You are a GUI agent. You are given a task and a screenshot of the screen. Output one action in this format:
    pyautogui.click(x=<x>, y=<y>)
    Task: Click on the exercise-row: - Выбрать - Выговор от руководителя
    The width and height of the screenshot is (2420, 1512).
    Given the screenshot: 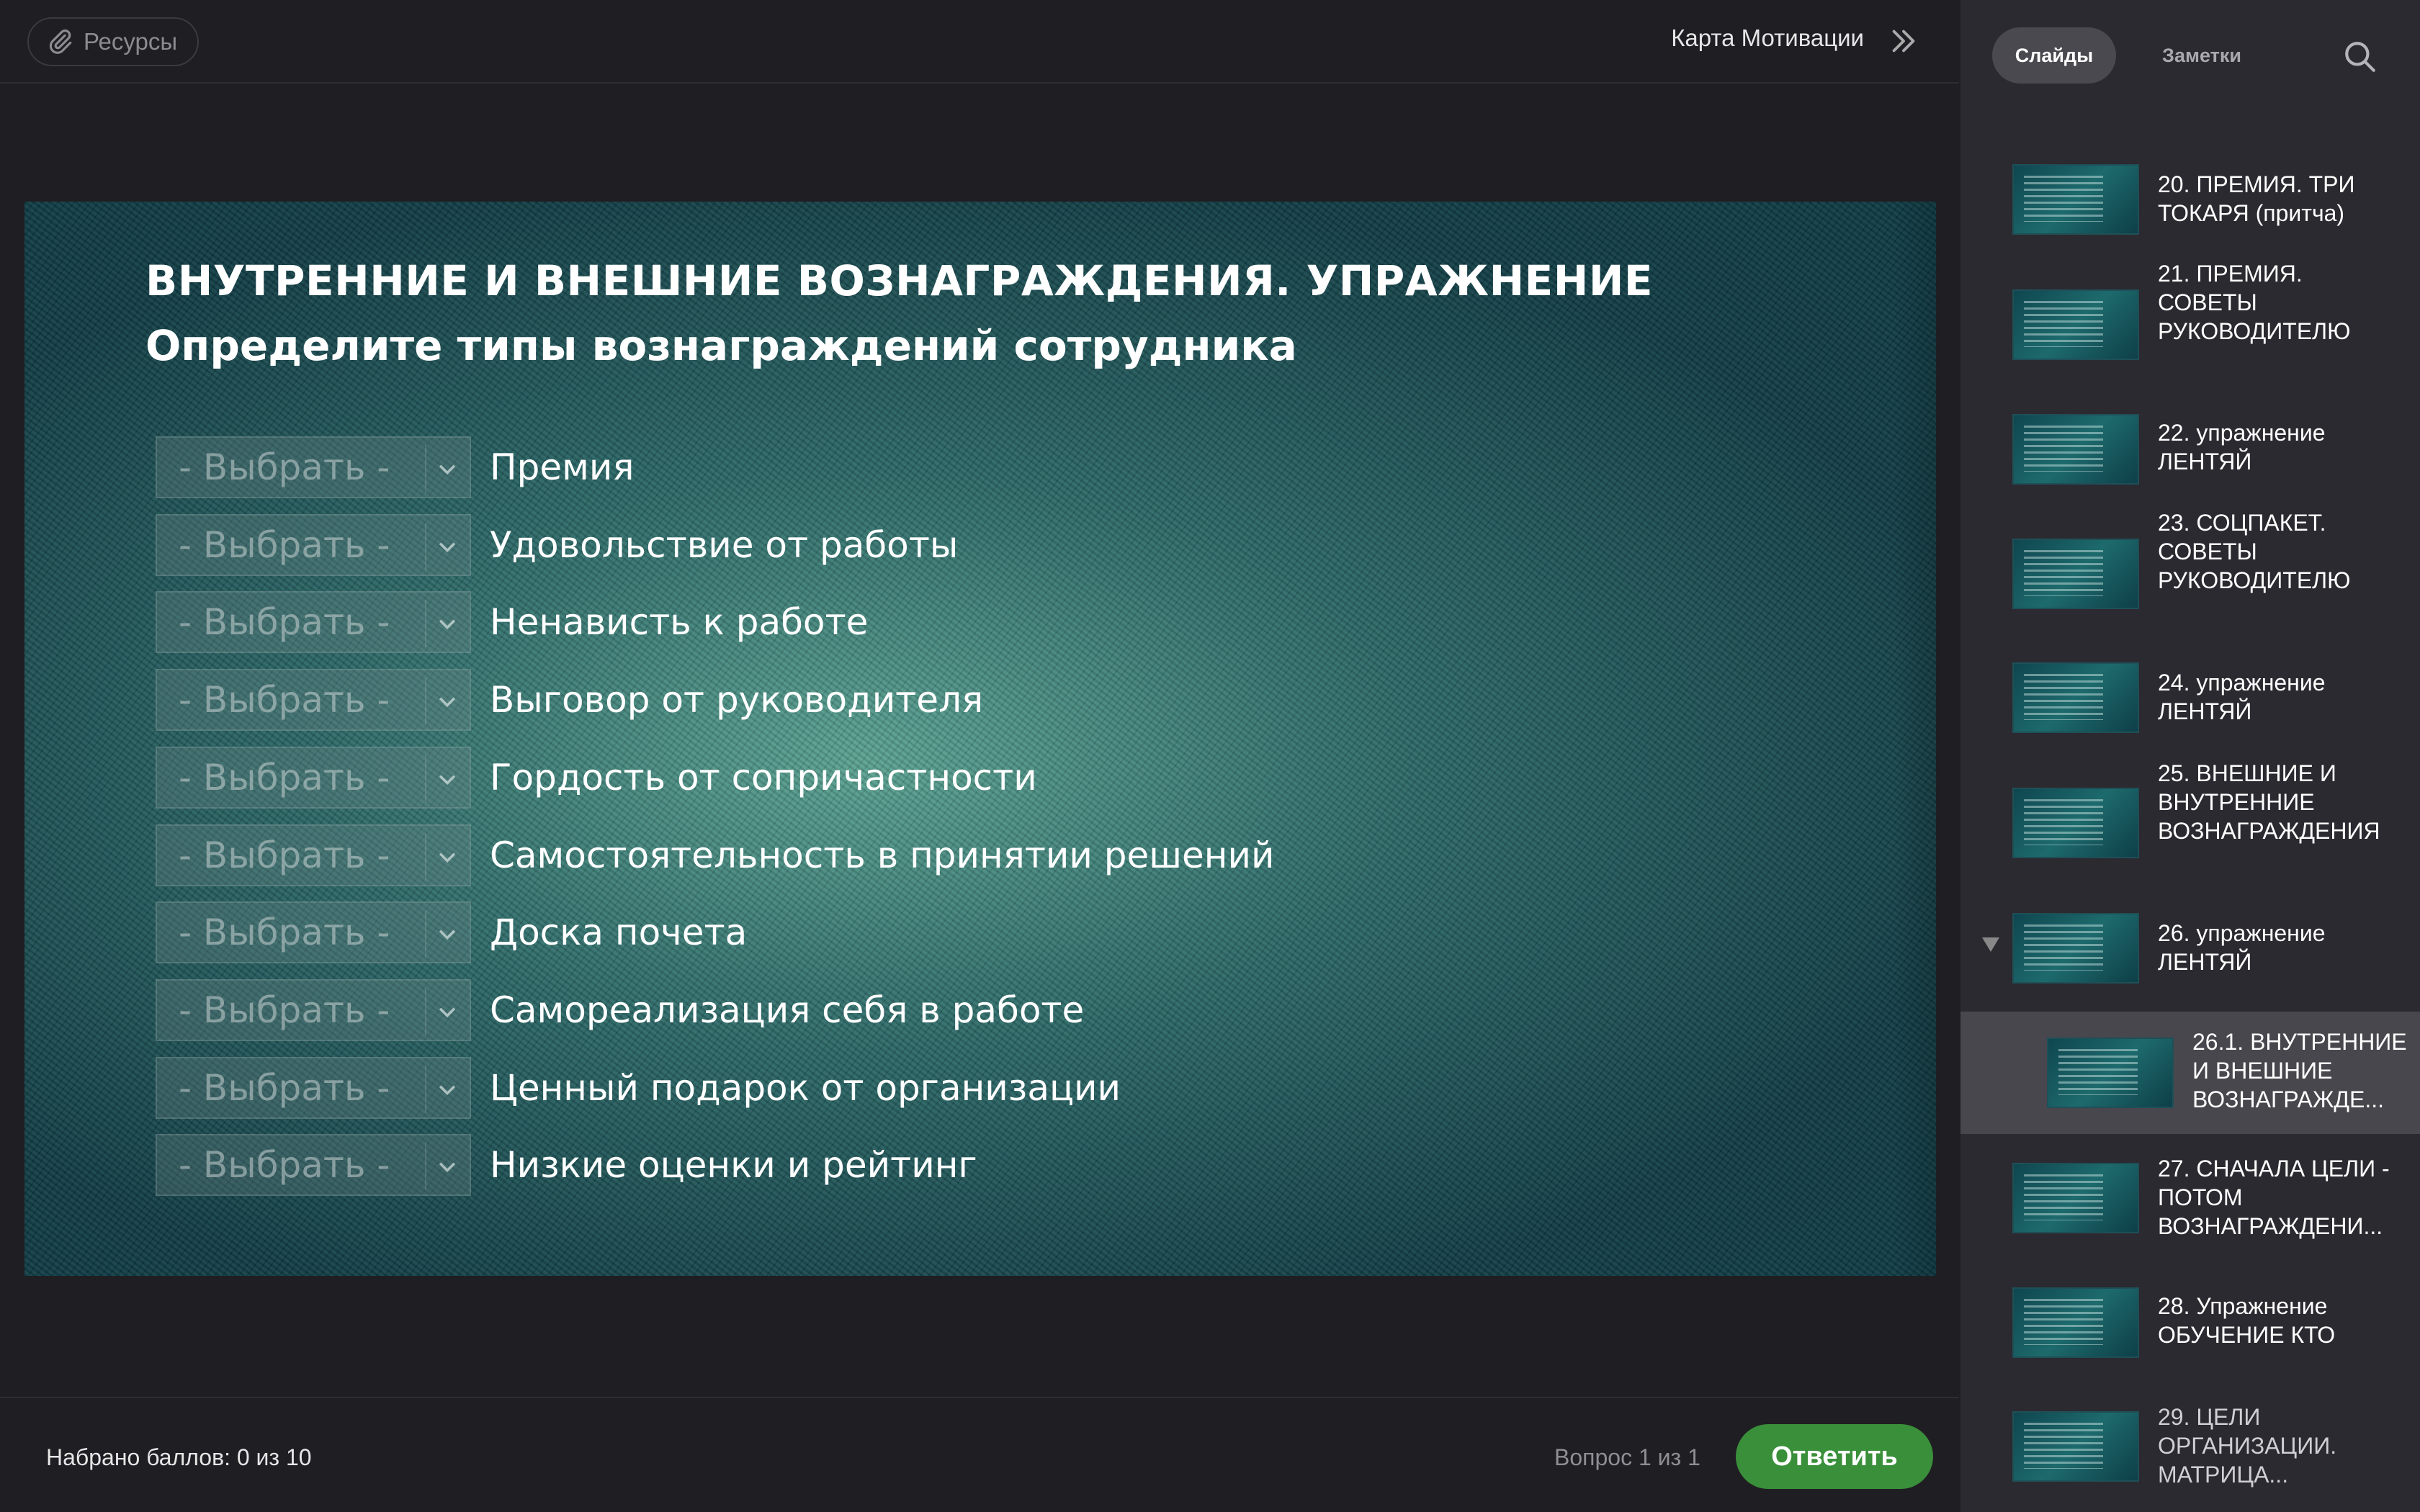 What is the action you would take?
    pyautogui.click(x=569, y=699)
    